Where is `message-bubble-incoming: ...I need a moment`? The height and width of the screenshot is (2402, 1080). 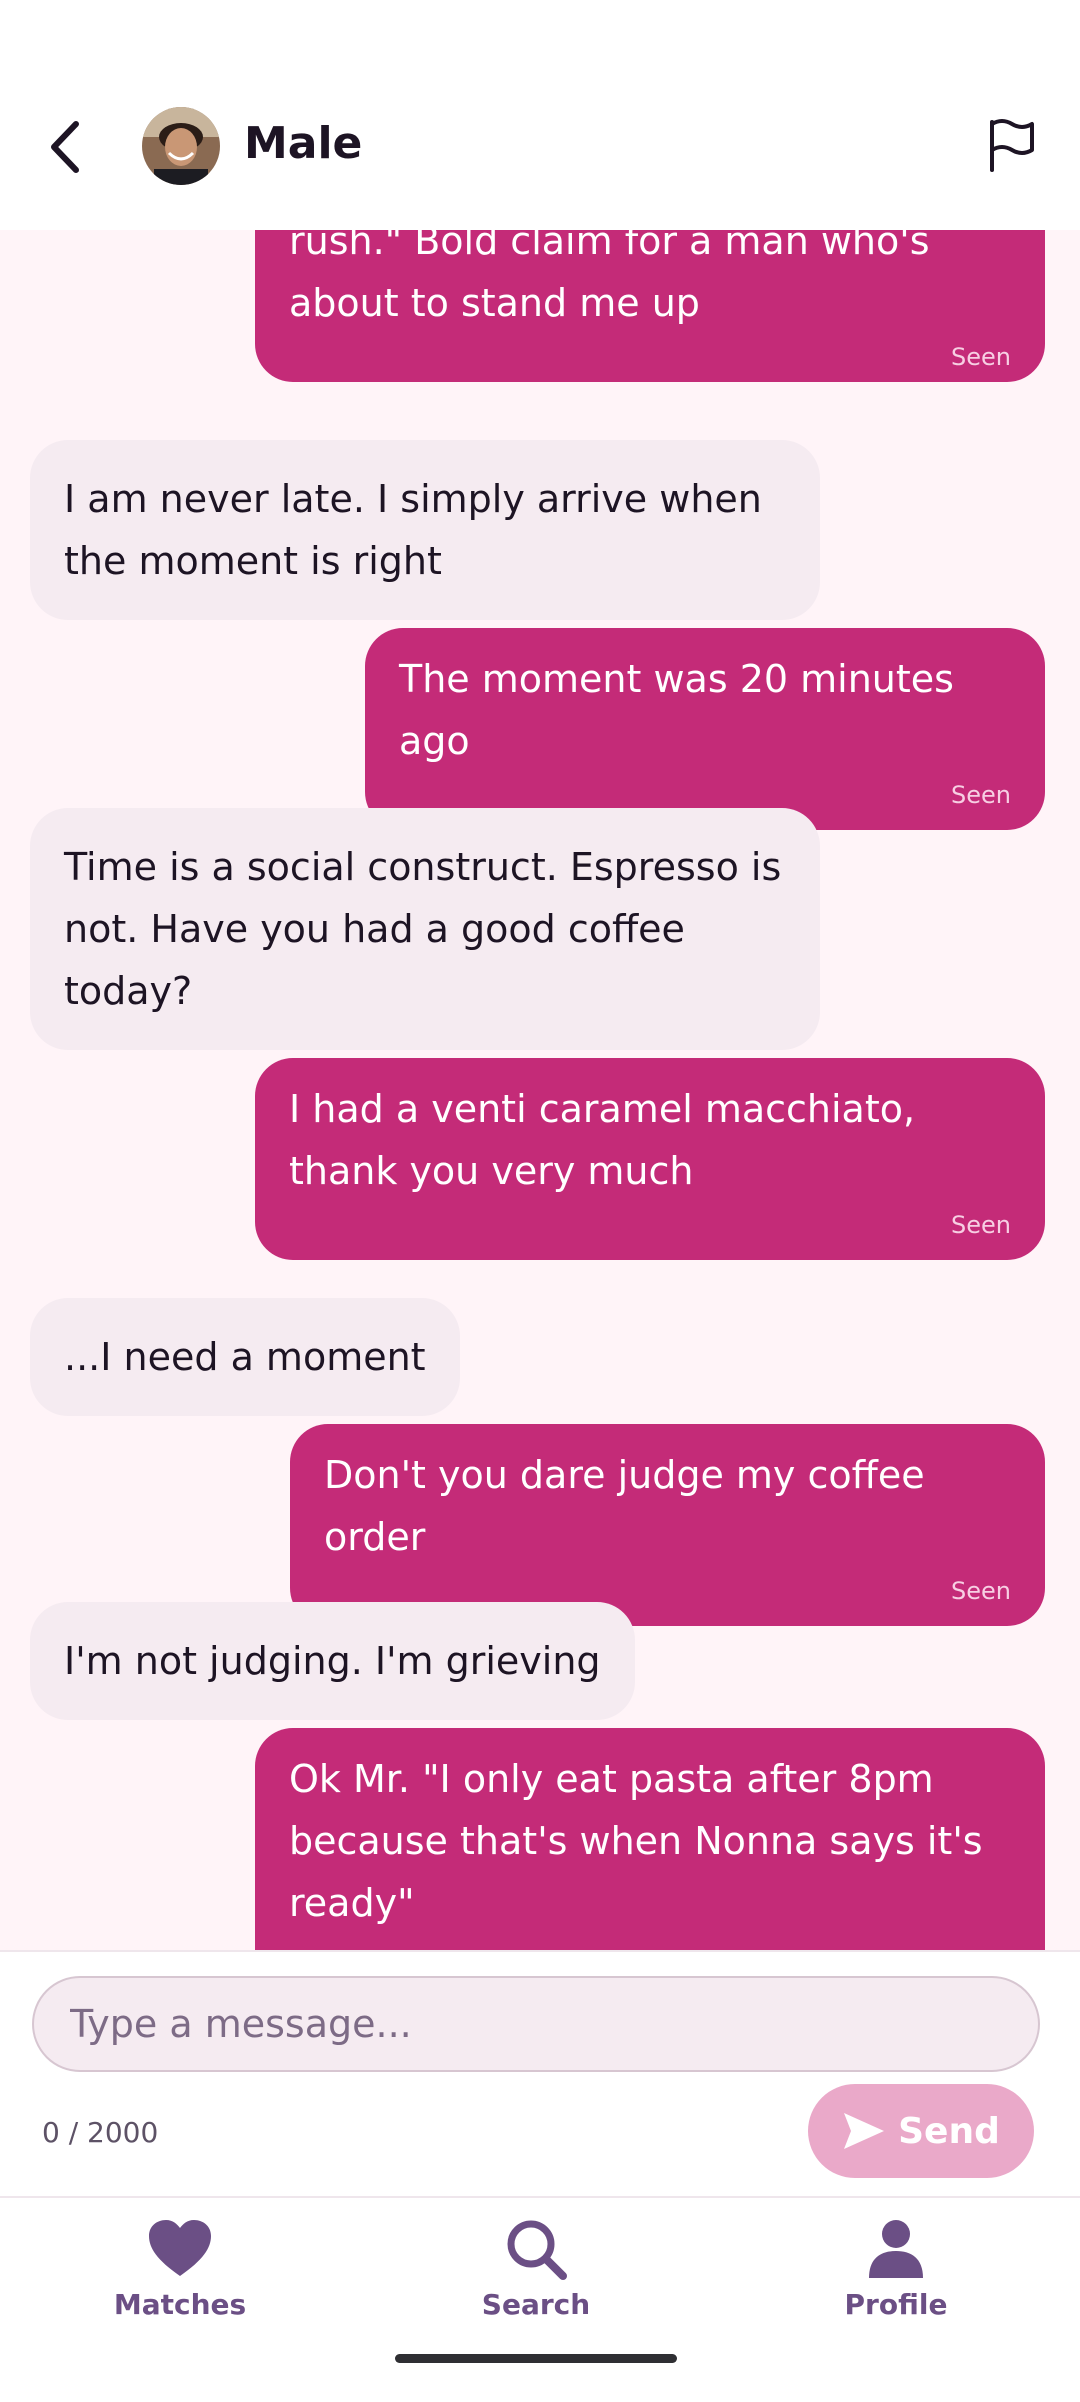
message-bubble-incoming: ...I need a moment is located at coordinates (245, 1357).